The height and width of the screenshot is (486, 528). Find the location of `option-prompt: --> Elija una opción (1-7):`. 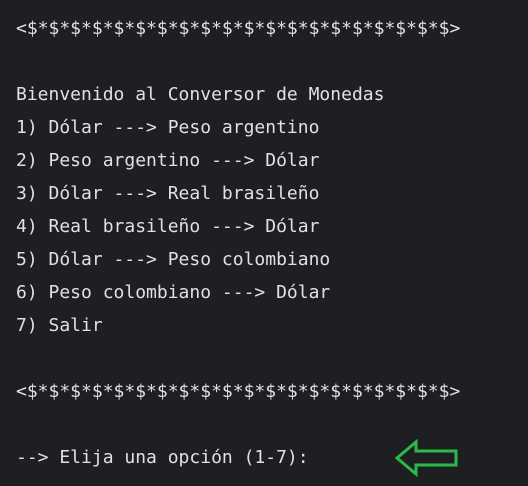

option-prompt: --> Elija una opción (1-7): is located at coordinates (162, 458).